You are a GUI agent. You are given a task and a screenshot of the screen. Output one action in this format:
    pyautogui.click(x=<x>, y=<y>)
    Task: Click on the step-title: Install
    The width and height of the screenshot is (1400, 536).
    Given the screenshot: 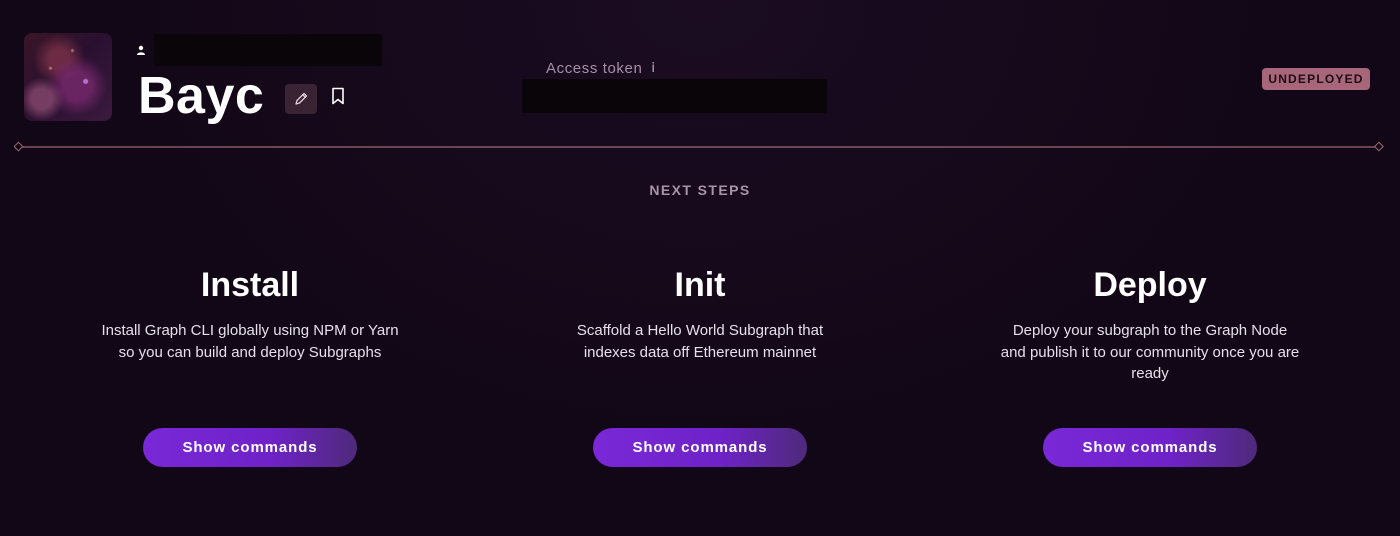 What is the action you would take?
    pyautogui.click(x=250, y=285)
    